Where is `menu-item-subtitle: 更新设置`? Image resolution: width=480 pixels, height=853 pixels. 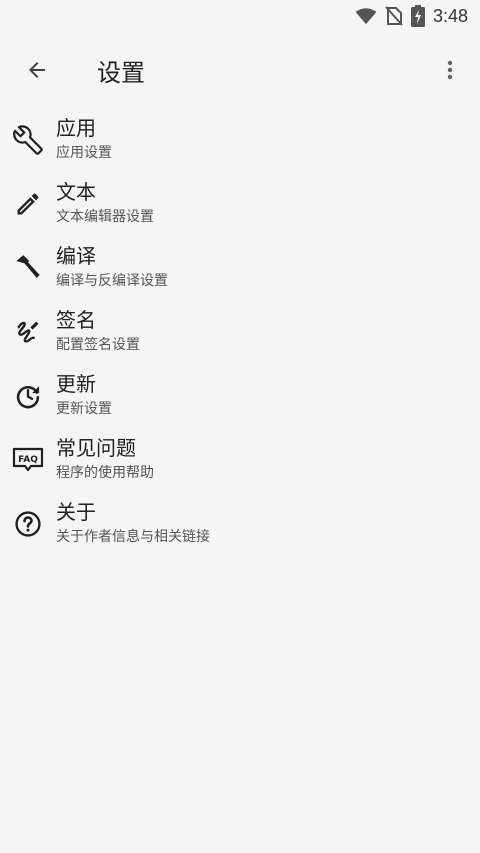 menu-item-subtitle: 更新设置 is located at coordinates (84, 409).